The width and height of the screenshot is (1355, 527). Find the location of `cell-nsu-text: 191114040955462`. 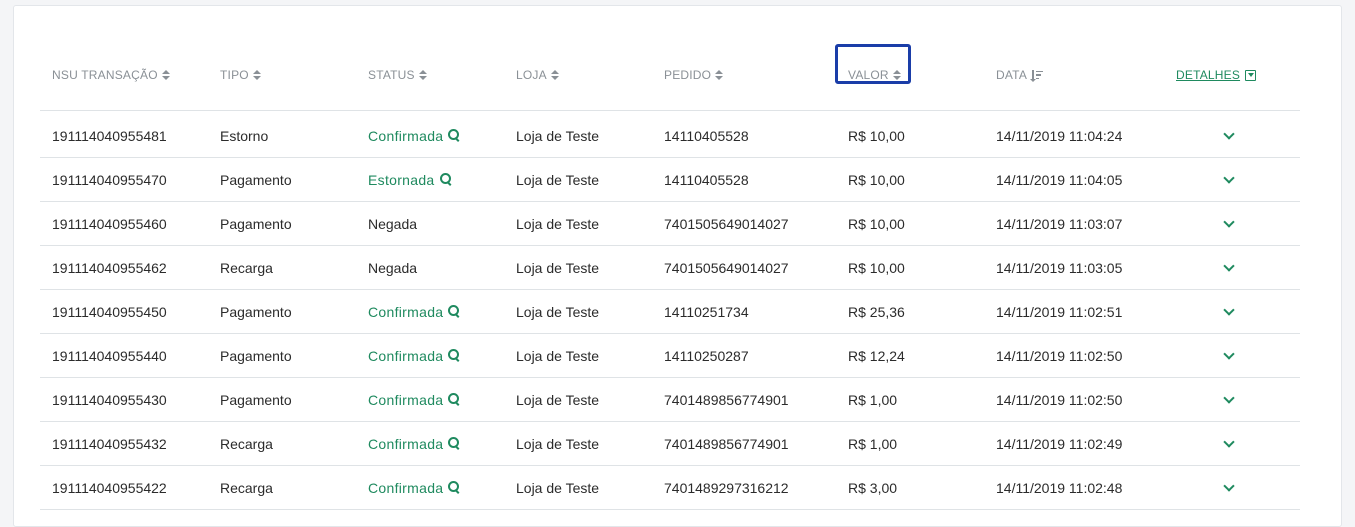

cell-nsu-text: 191114040955462 is located at coordinates (109, 267).